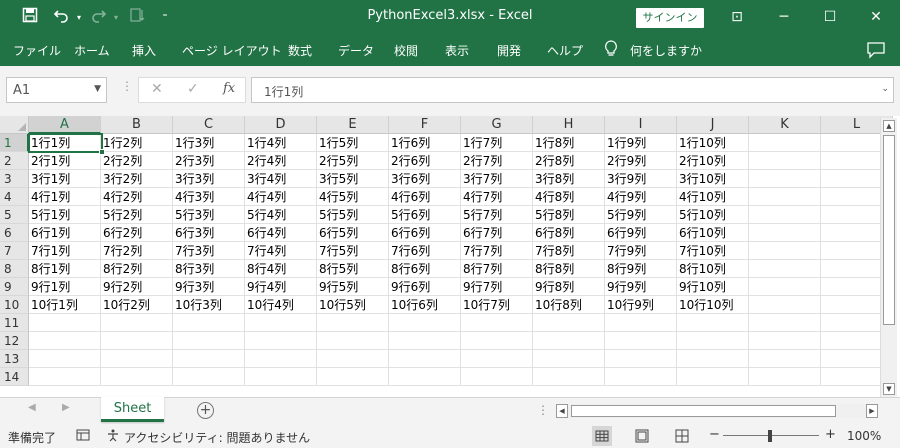  Describe the element at coordinates (209, 377) in the screenshot. I see `cell-c14` at that location.